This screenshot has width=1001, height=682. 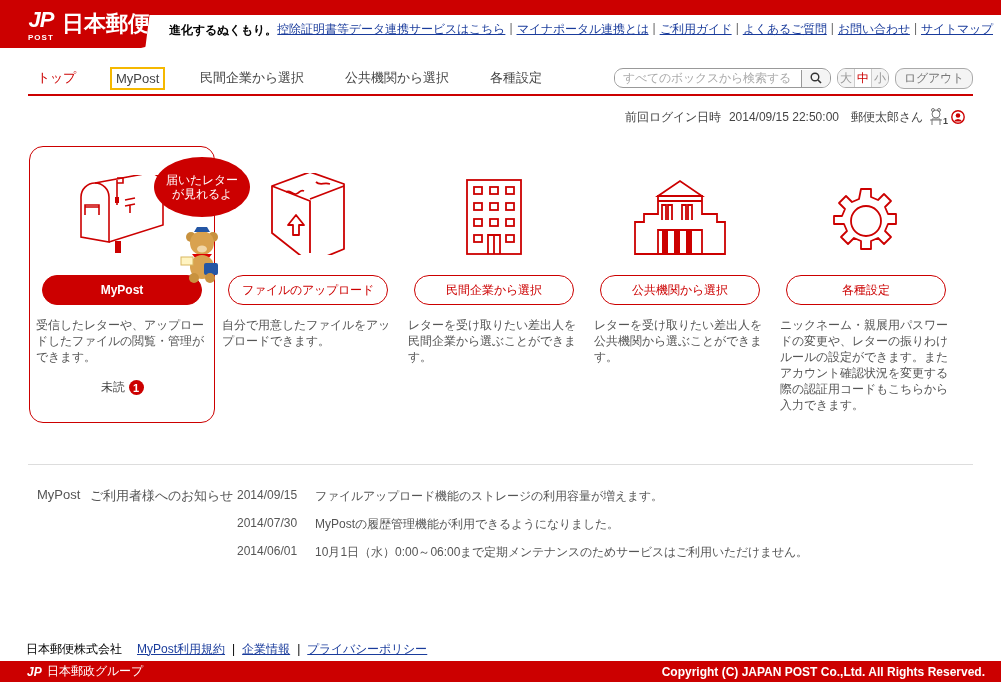 What do you see at coordinates (267, 552) in the screenshot?
I see `notice-date: 2014/06/01` at bounding box center [267, 552].